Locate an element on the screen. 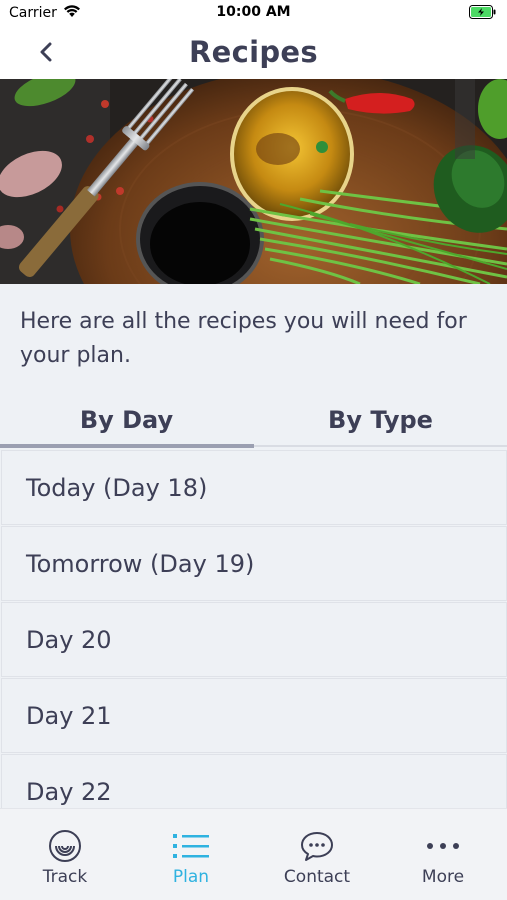 The height and width of the screenshot is (900, 507). tab-bar-contact: Contact is located at coordinates (317, 854).